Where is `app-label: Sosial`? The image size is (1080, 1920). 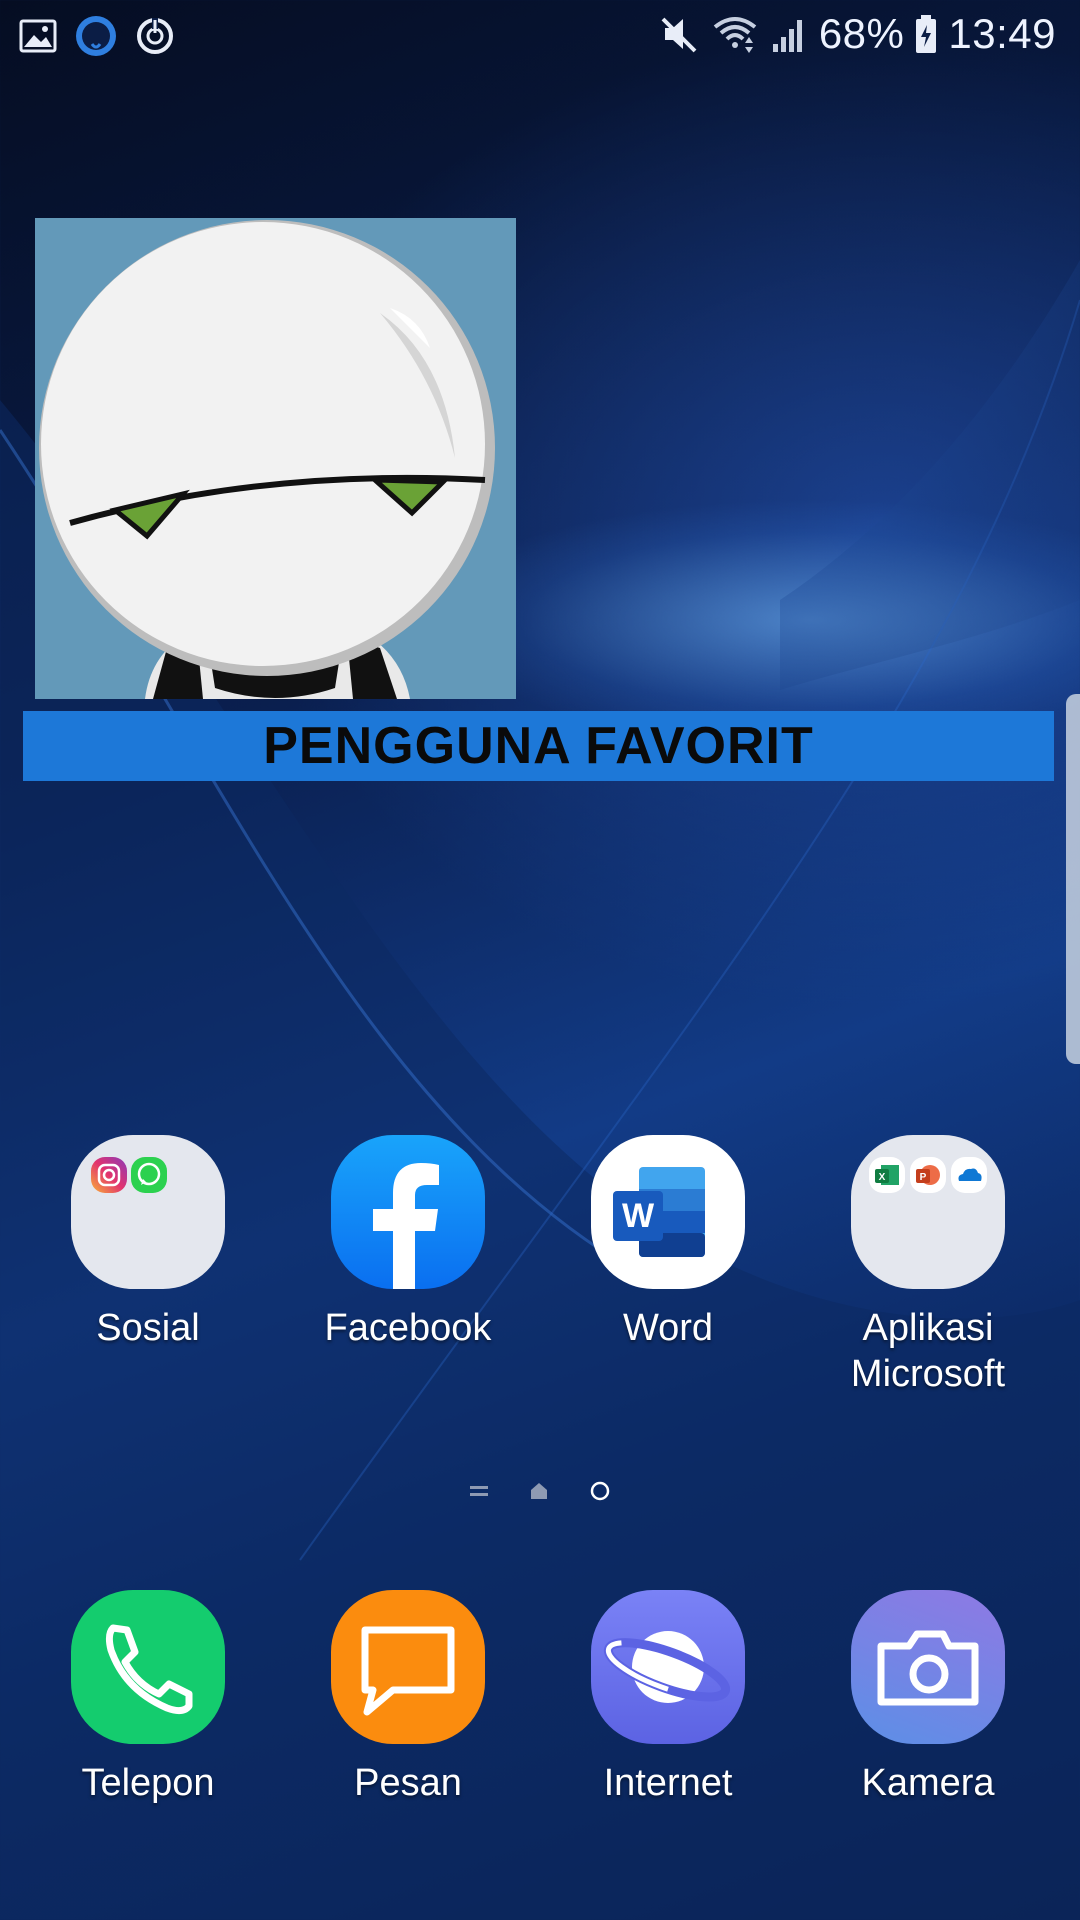
app-label: Sosial is located at coordinates (148, 1328).